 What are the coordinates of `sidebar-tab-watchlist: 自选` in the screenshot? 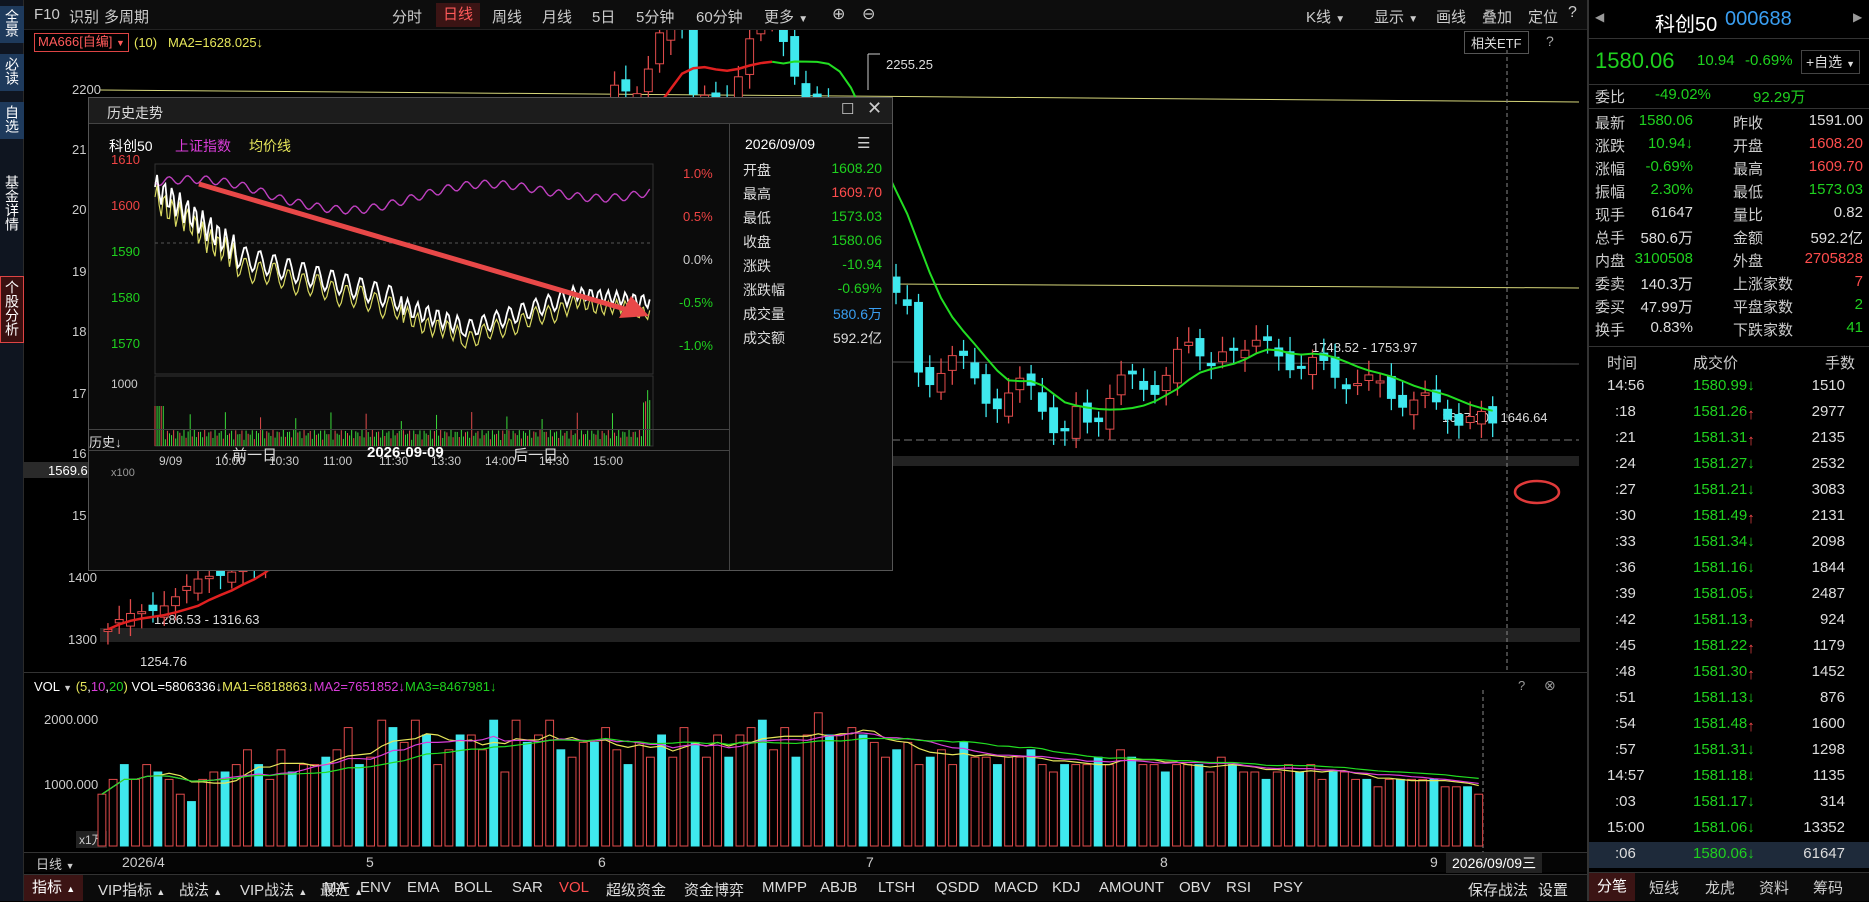 It's located at (12, 120).